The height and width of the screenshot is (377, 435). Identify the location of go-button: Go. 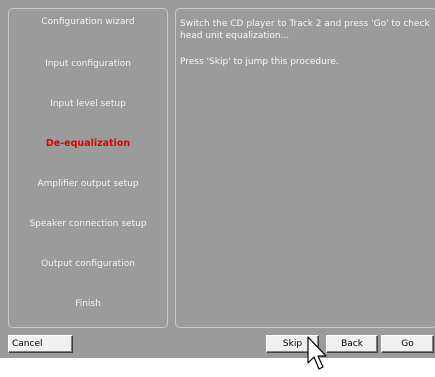
(407, 344).